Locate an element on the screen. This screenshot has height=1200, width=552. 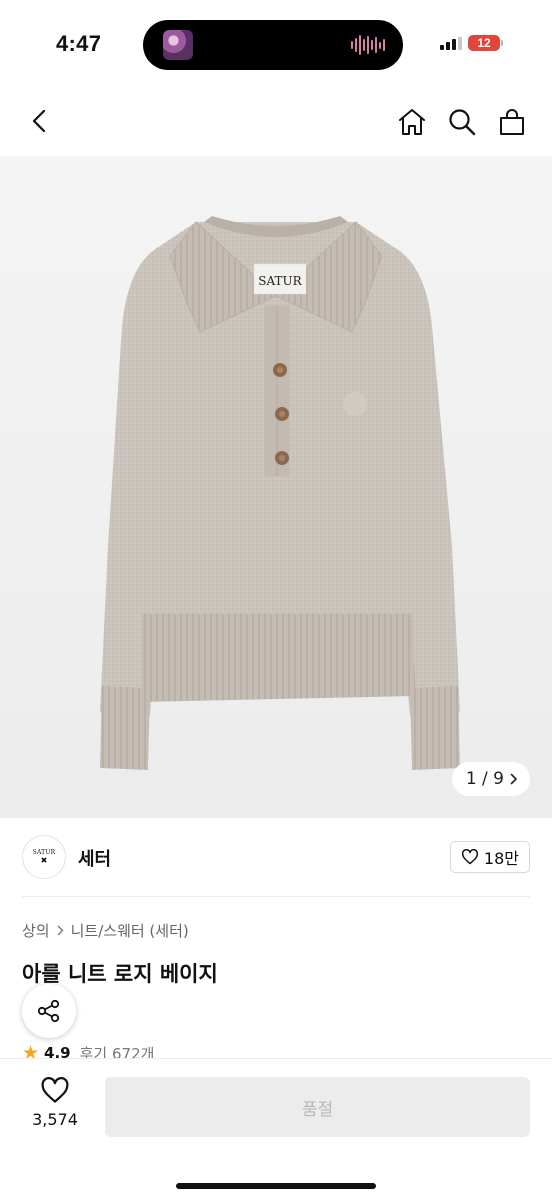
status-indicators: 12 is located at coordinates (471, 43).